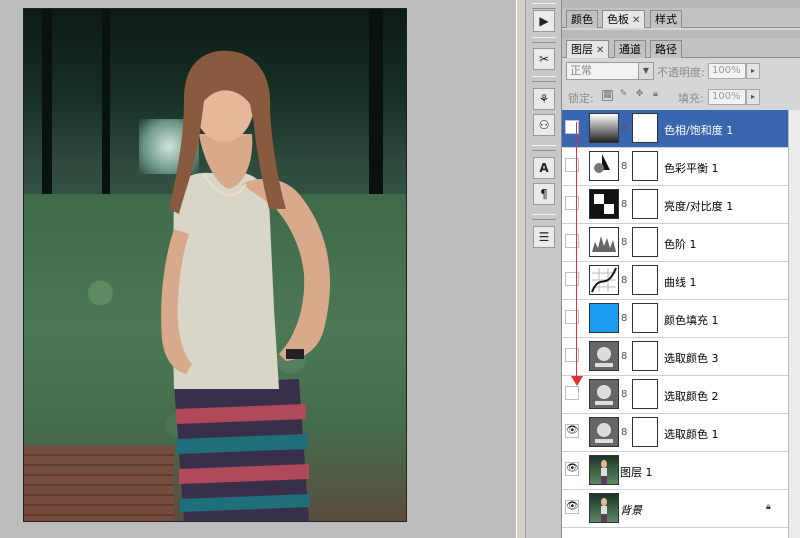 The image size is (800, 538). Describe the element at coordinates (544, 269) in the screenshot. I see `panel-dock-strip: ▶ ✂ ⚘ ⚇ A ¶ ☰` at that location.